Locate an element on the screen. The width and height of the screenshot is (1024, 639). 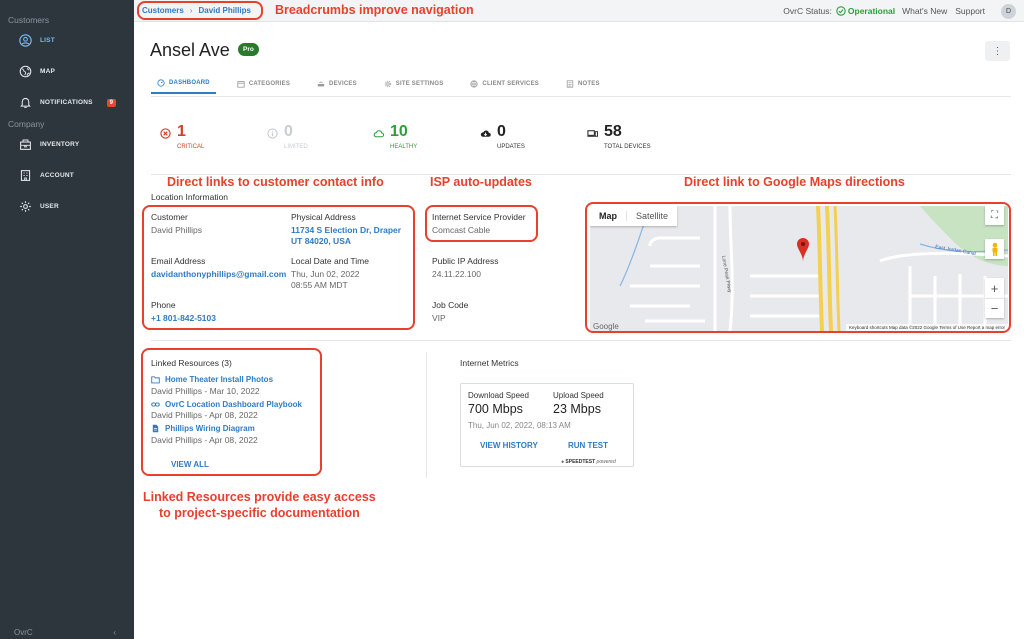
stat-healthy: 10 HEALTHY is located at coordinates (395, 137).